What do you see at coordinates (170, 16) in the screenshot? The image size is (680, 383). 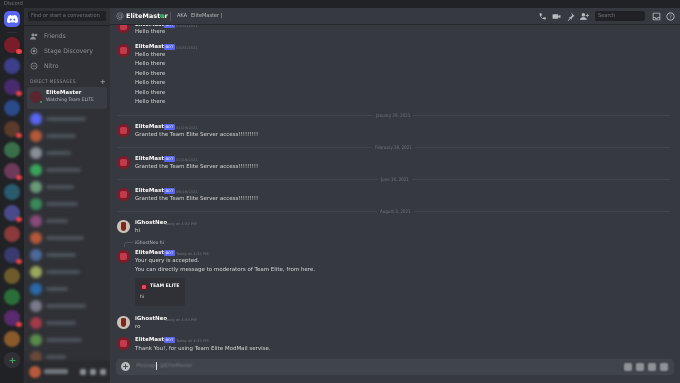 I see `header-divider` at bounding box center [170, 16].